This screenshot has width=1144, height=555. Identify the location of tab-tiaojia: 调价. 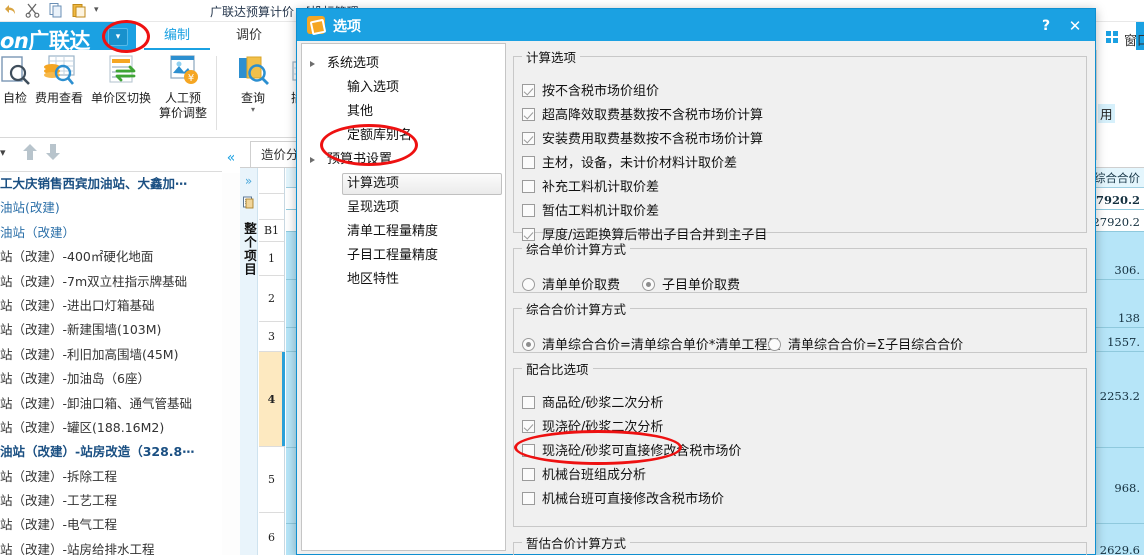
(249, 36).